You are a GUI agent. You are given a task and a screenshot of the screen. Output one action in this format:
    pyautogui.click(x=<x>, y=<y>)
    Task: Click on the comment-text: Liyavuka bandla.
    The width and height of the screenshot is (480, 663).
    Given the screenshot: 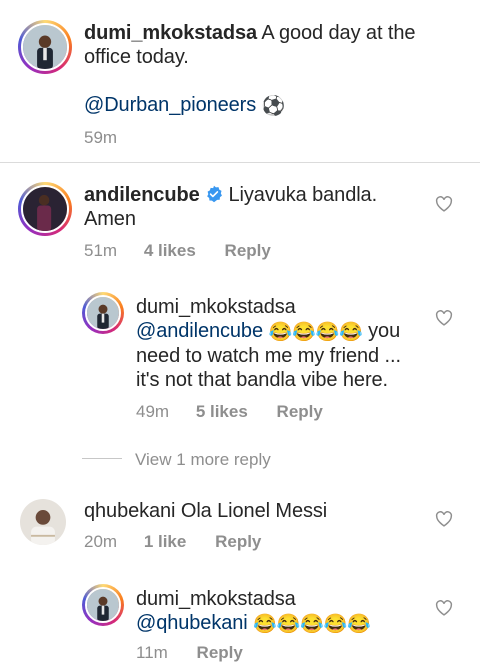 What is the action you would take?
    pyautogui.click(x=303, y=195)
    